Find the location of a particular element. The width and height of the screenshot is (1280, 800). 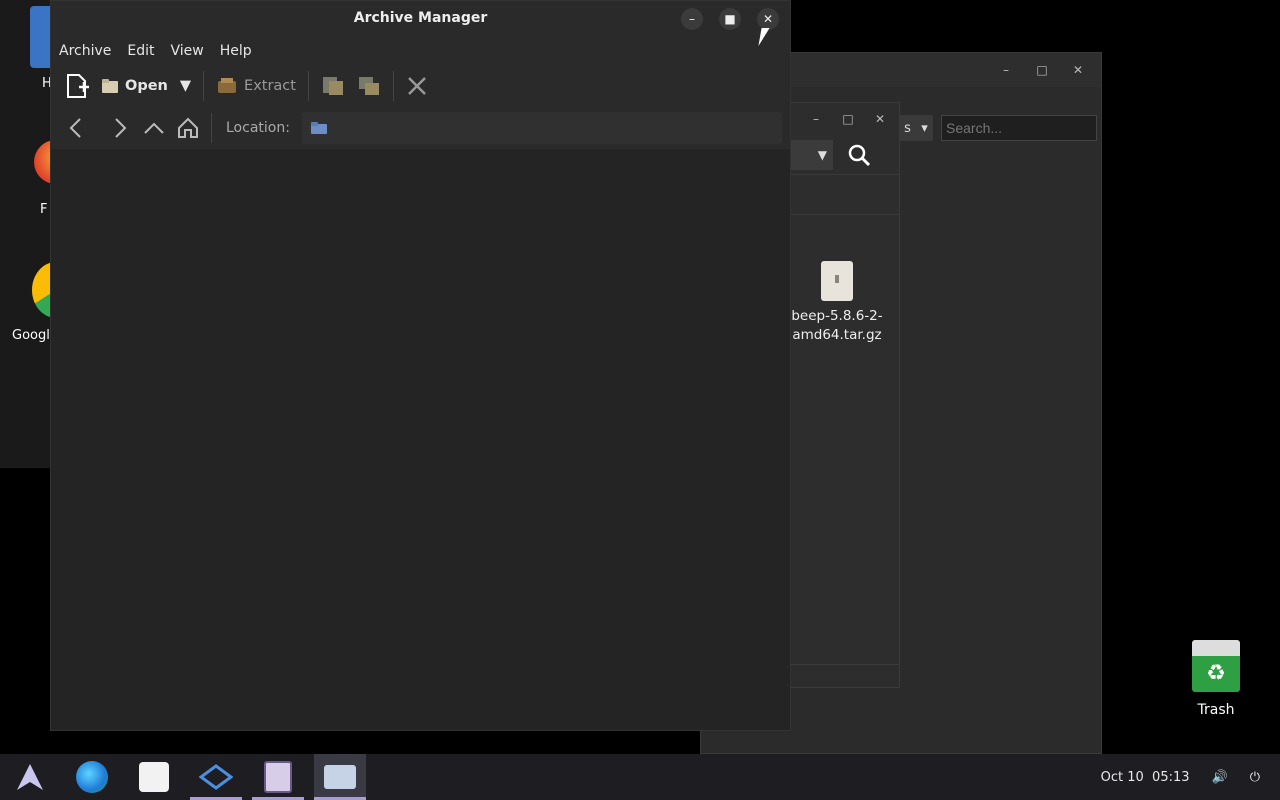

forward-button is located at coordinates (120, 128).